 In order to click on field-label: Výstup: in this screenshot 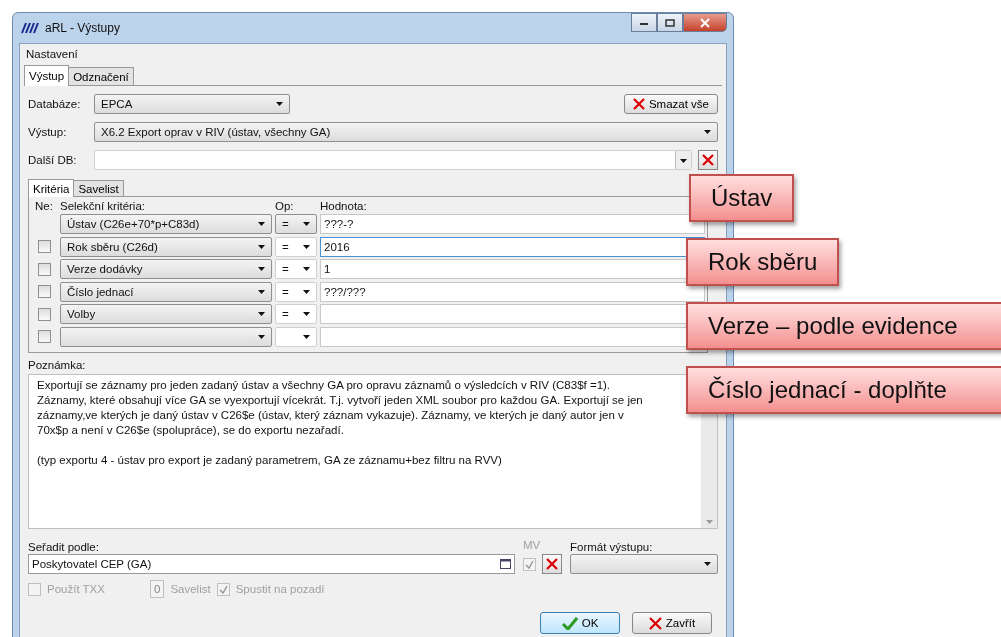, I will do `click(48, 132)`.